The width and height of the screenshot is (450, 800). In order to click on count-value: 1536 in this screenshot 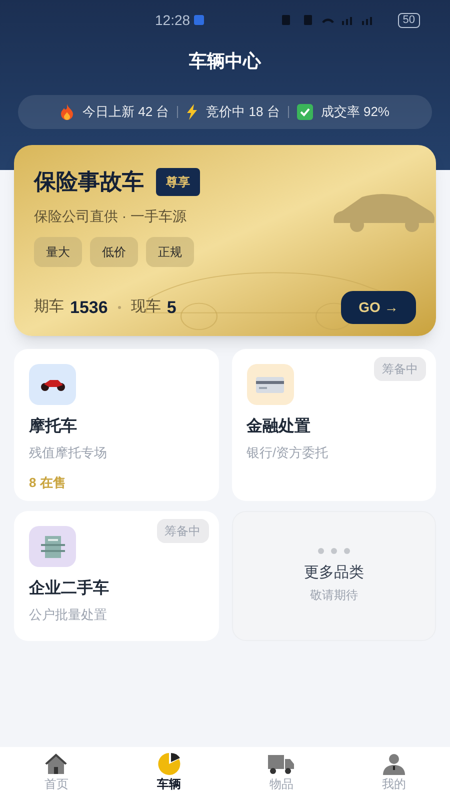, I will do `click(89, 307)`.